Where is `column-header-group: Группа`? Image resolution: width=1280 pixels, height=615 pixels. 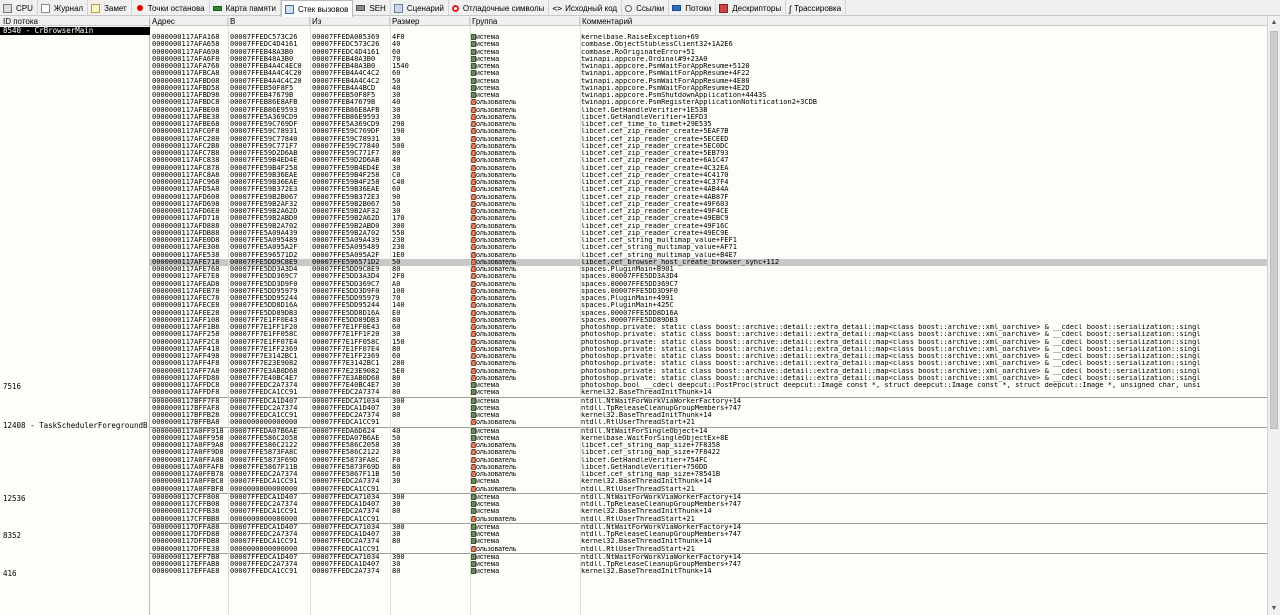 column-header-group: Группа is located at coordinates (525, 21).